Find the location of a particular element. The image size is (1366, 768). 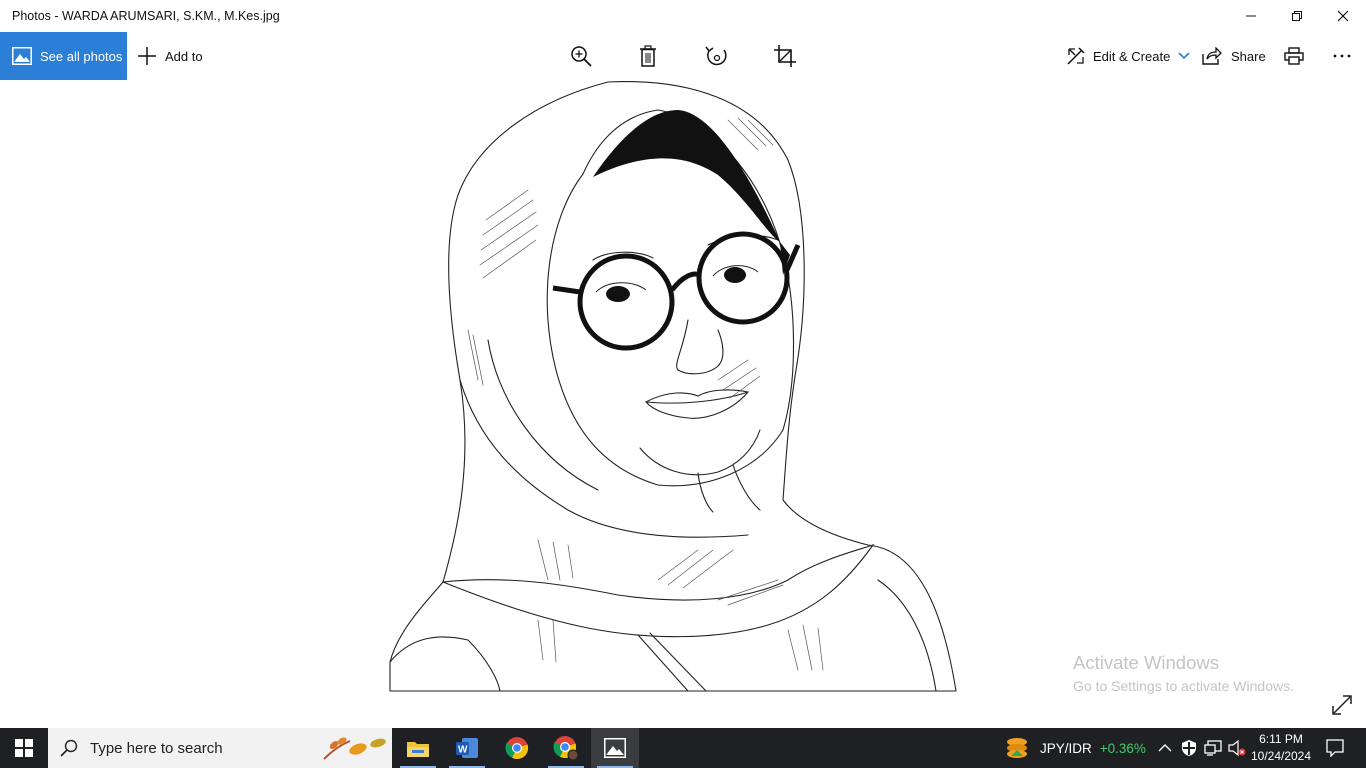

currency-ticker: JPY/IDR +0.36% is located at coordinates (1075, 748).